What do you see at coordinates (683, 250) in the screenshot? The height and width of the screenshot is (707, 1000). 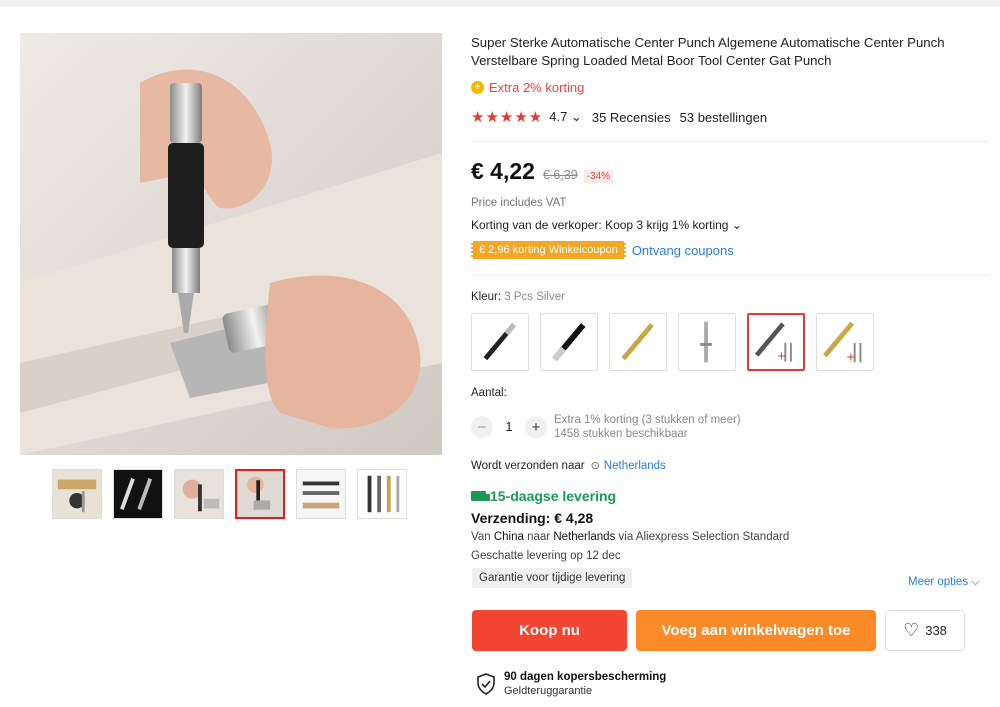 I see `get-coupons-link: Ontvang coupons` at bounding box center [683, 250].